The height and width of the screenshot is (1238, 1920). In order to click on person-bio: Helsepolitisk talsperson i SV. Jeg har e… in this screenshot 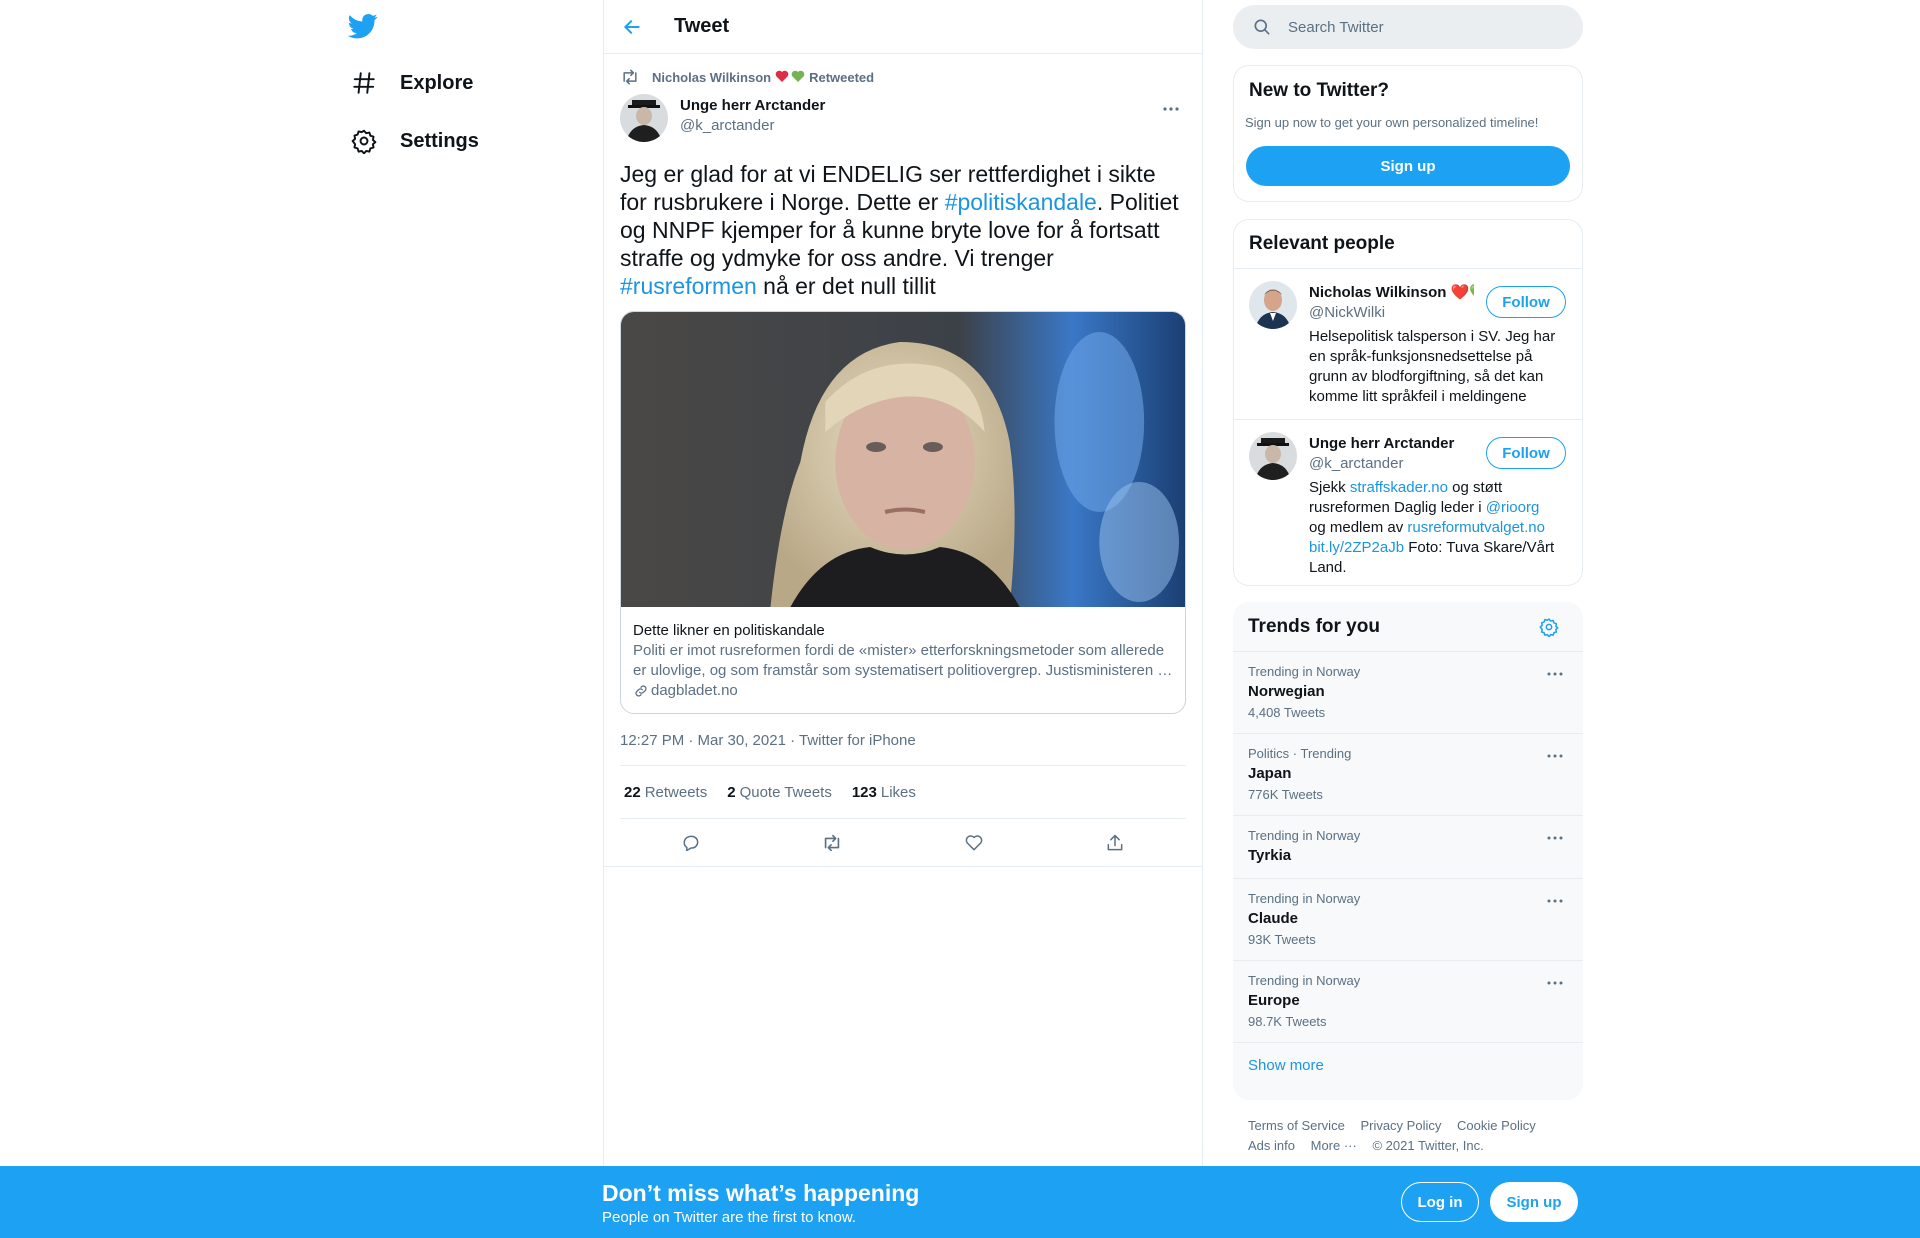, I will do `click(1432, 366)`.